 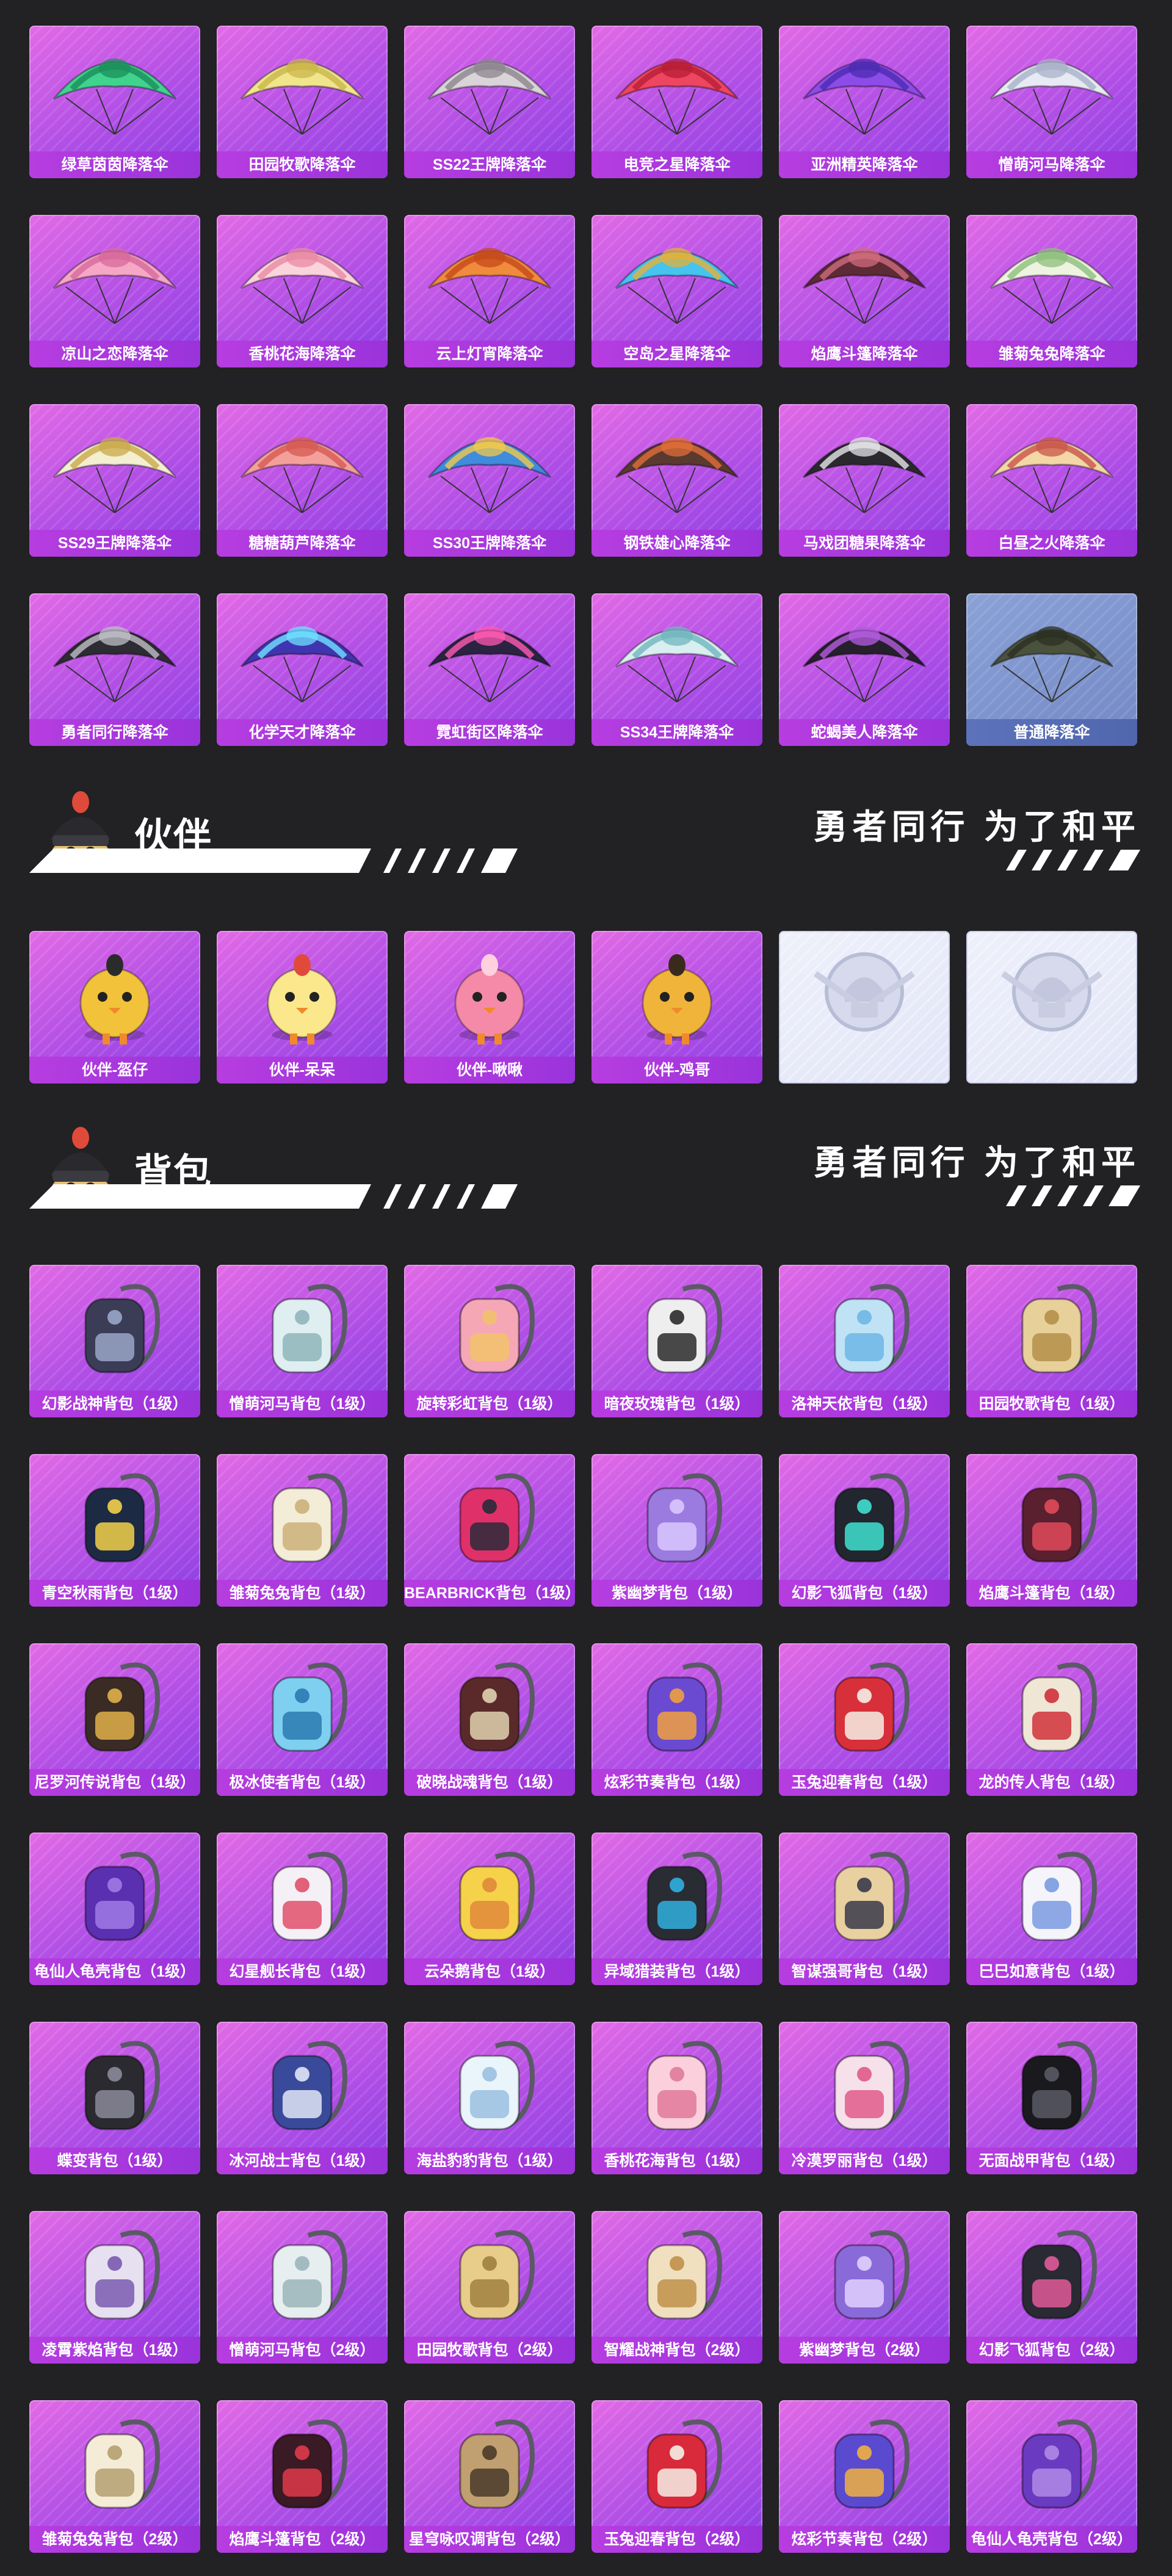 What do you see at coordinates (676, 2098) in the screenshot?
I see `backpack-item-card: 香桃花海背包（1级）` at bounding box center [676, 2098].